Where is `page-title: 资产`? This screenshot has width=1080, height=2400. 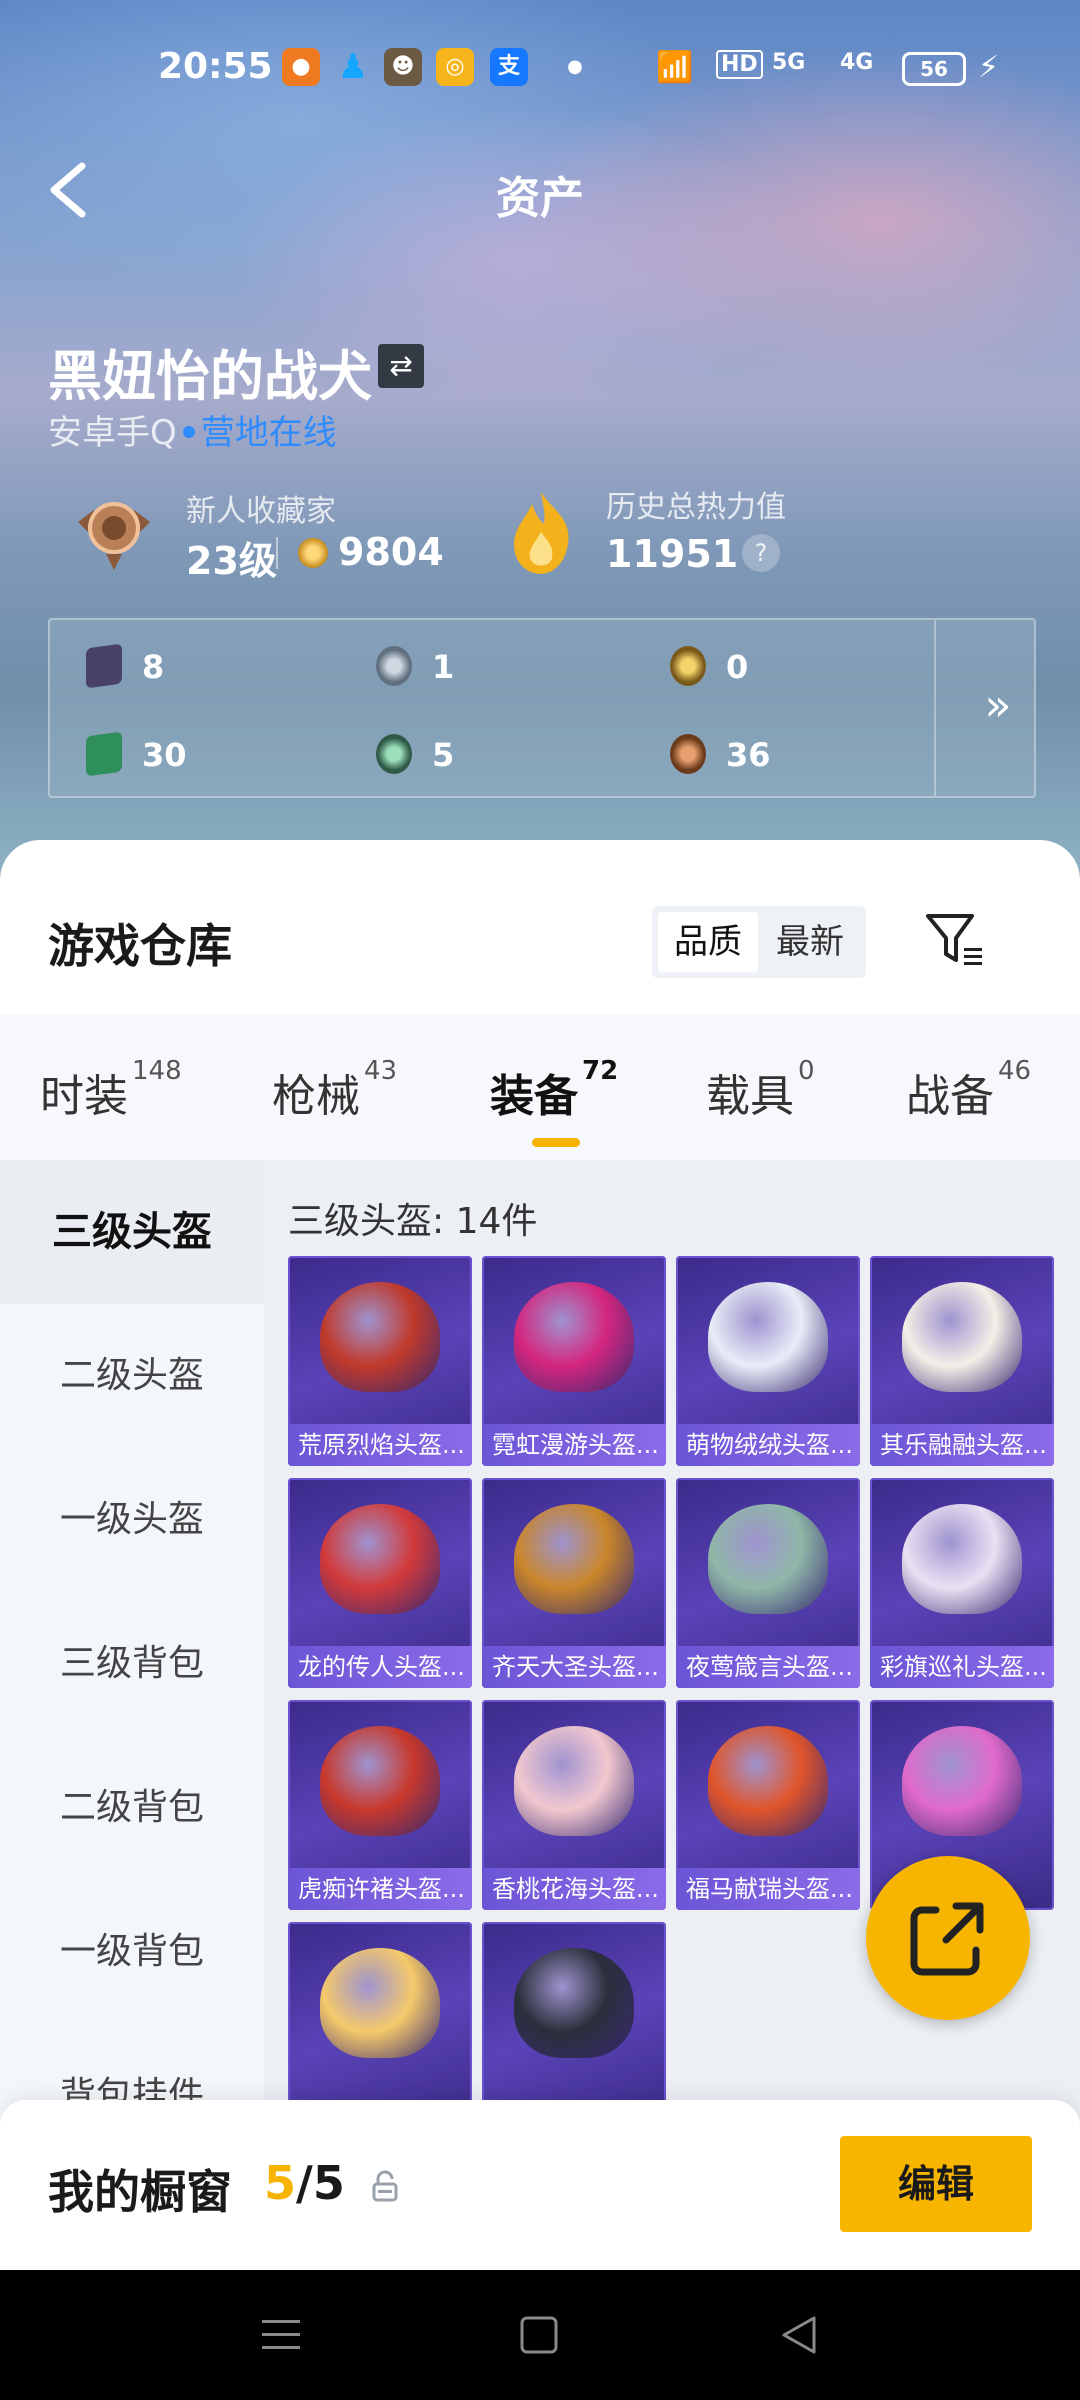 page-title: 资产 is located at coordinates (540, 198).